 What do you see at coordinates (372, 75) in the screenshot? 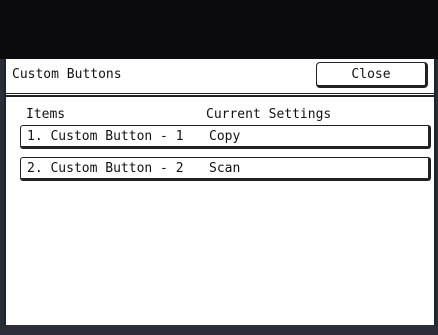
I see `close-button: Close` at bounding box center [372, 75].